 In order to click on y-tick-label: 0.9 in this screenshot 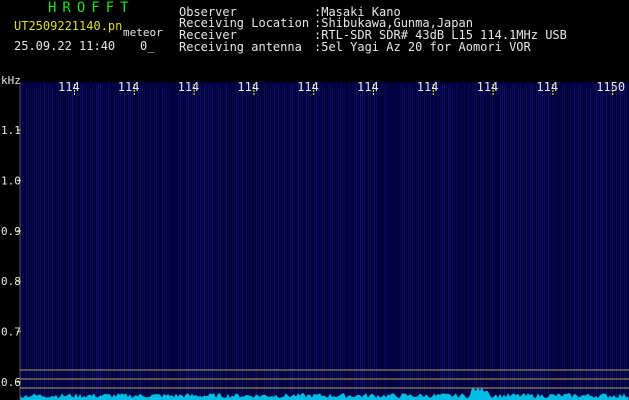, I will do `click(11, 231)`.